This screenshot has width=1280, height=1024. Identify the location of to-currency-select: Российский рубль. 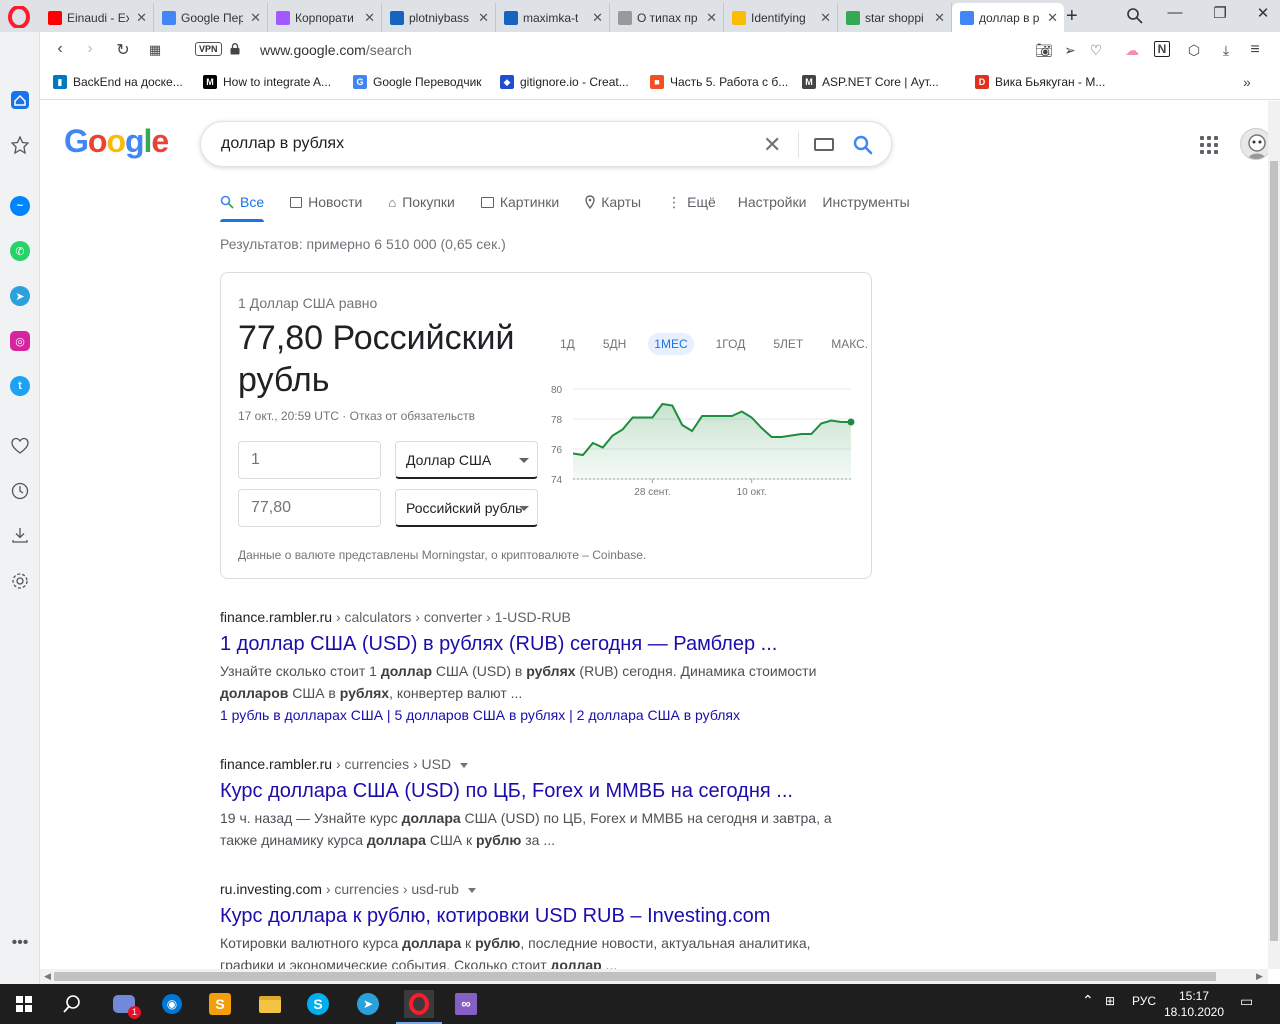
(466, 508).